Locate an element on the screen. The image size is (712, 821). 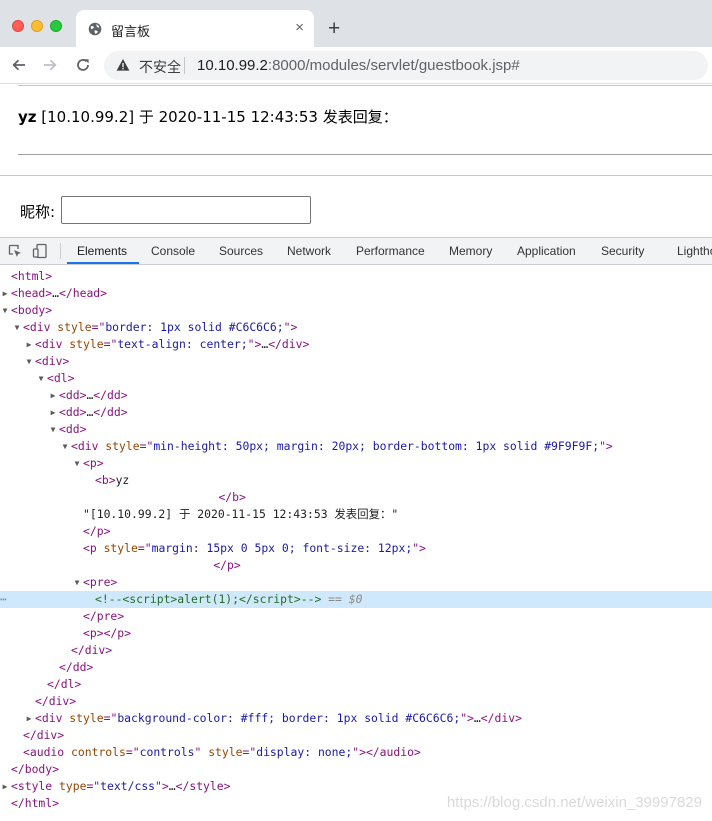
dom-node-row: ▼ <dd> is located at coordinates (356, 429).